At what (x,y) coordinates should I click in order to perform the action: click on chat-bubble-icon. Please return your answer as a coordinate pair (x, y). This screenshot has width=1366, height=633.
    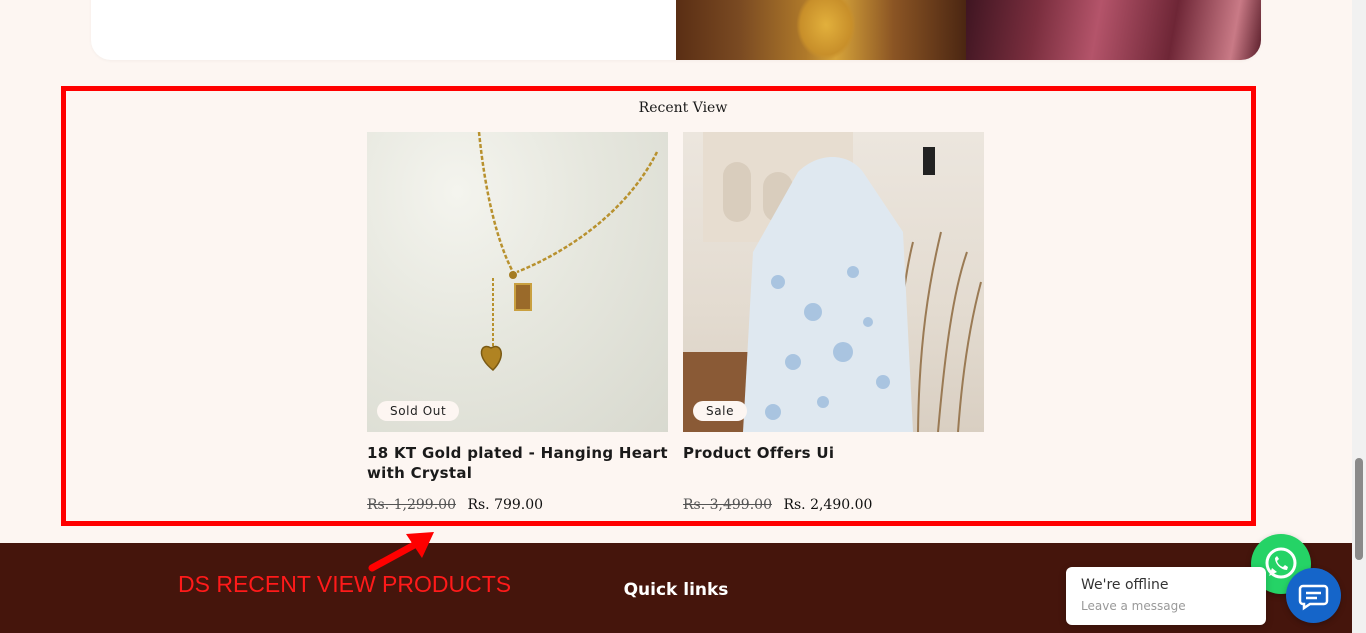
    Looking at the image, I should click on (1313, 597).